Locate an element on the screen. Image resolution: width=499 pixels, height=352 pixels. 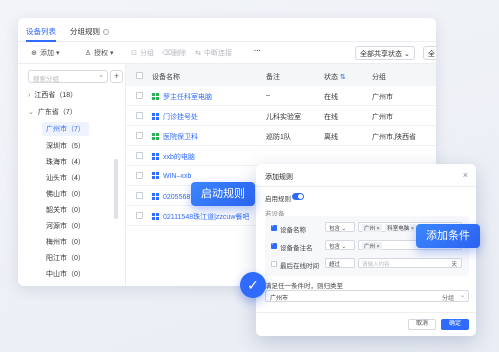
device-name: 医院保卫科 is located at coordinates (175, 137).